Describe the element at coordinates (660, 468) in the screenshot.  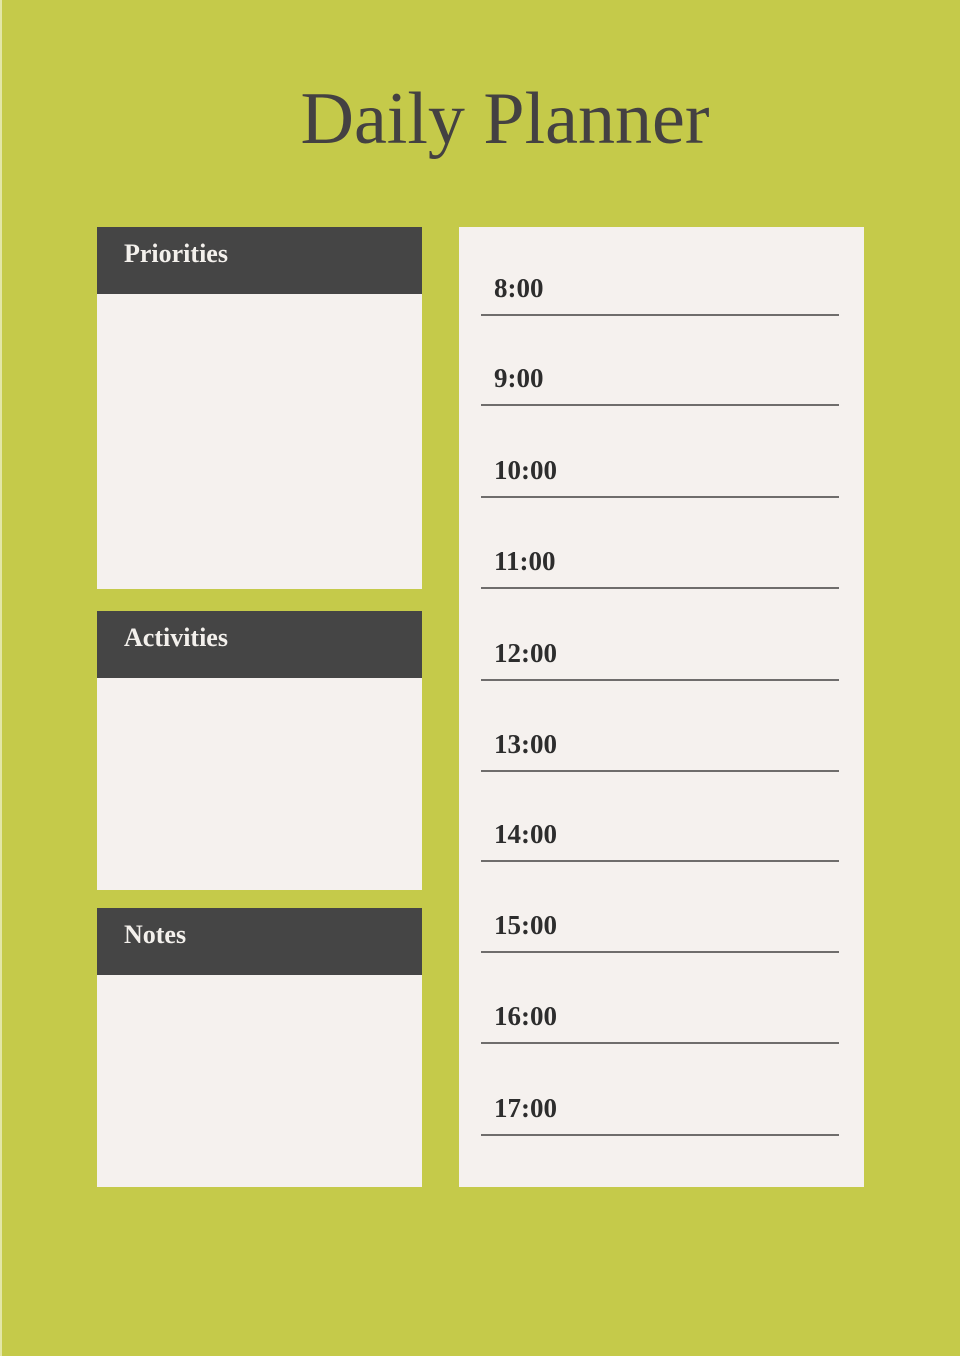
I see `time-slot: 10:00` at that location.